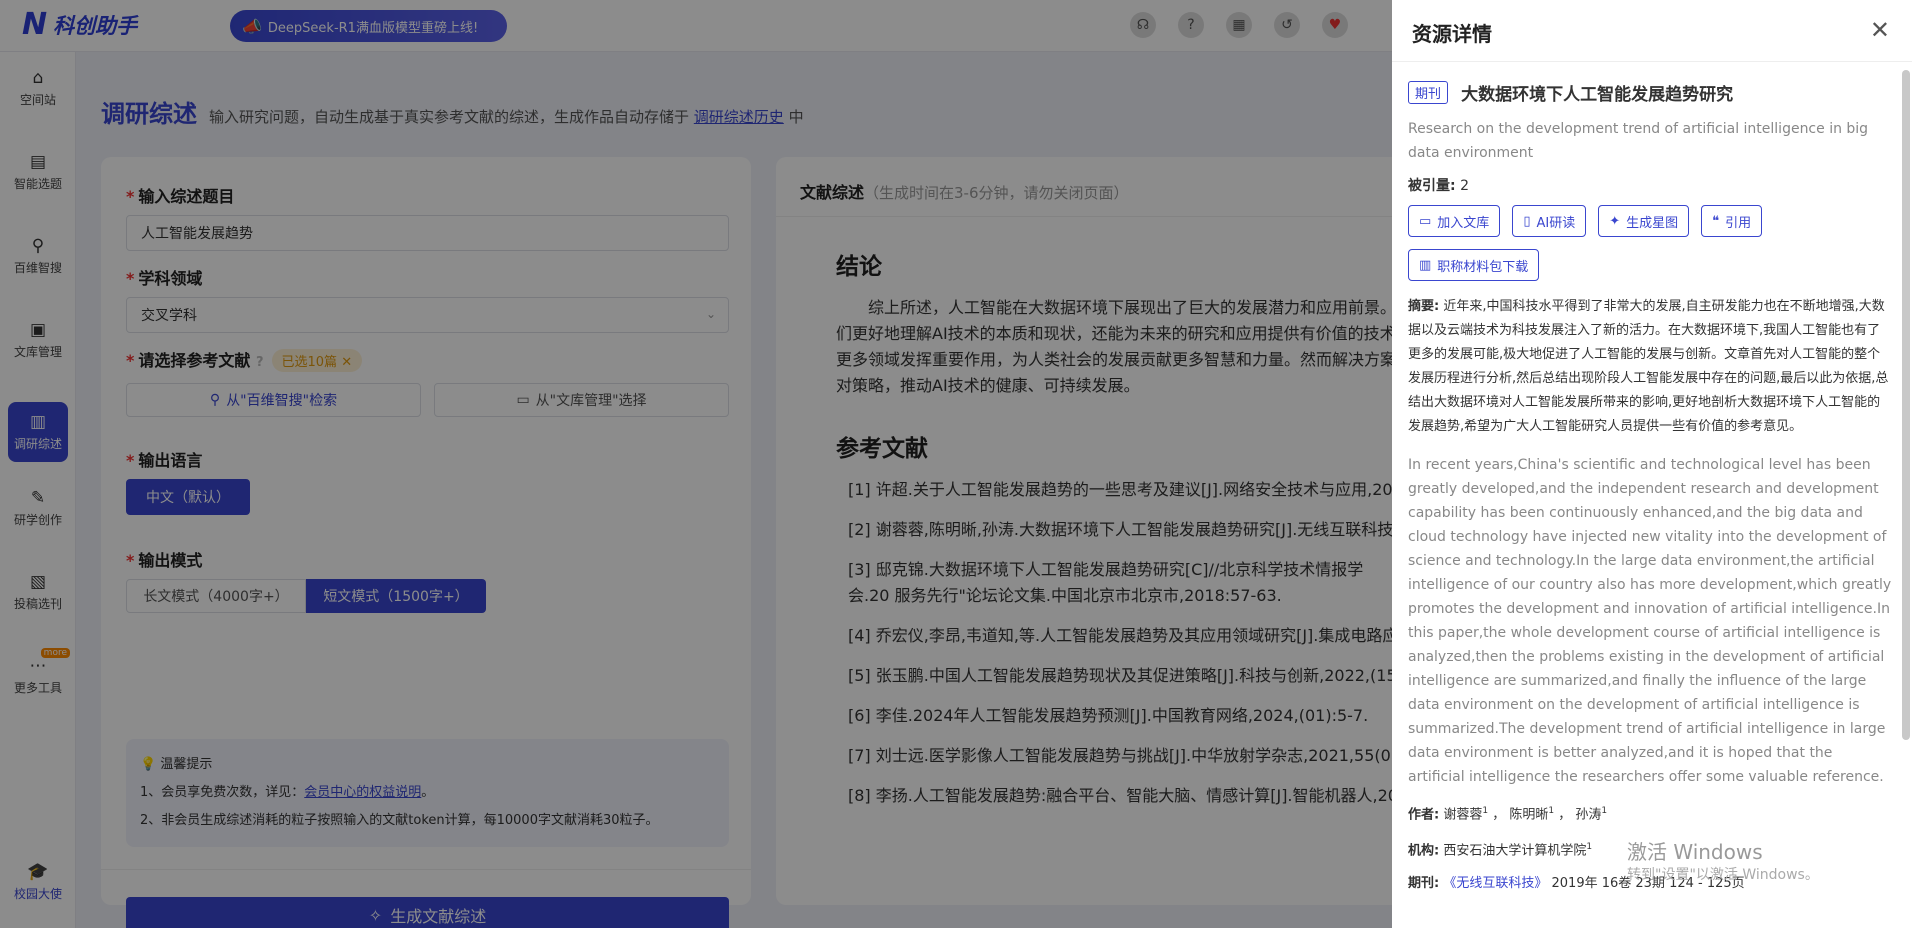 This screenshot has width=1912, height=928. Describe the element at coordinates (1695, 852) in the screenshot. I see `windows-watermark: 激活 Windows` at that location.